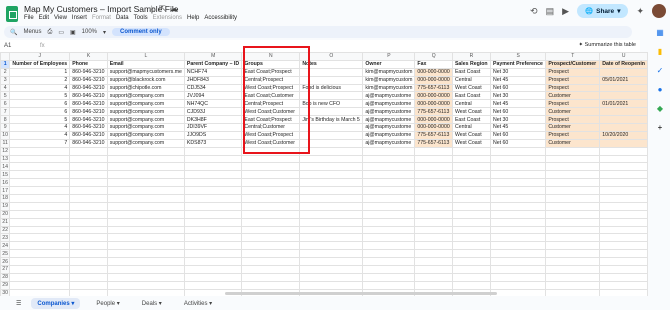 Image resolution: width=670 pixels, height=310 pixels. What do you see at coordinates (660, 32) in the screenshot?
I see `calendar-icon: ▦` at bounding box center [660, 32].